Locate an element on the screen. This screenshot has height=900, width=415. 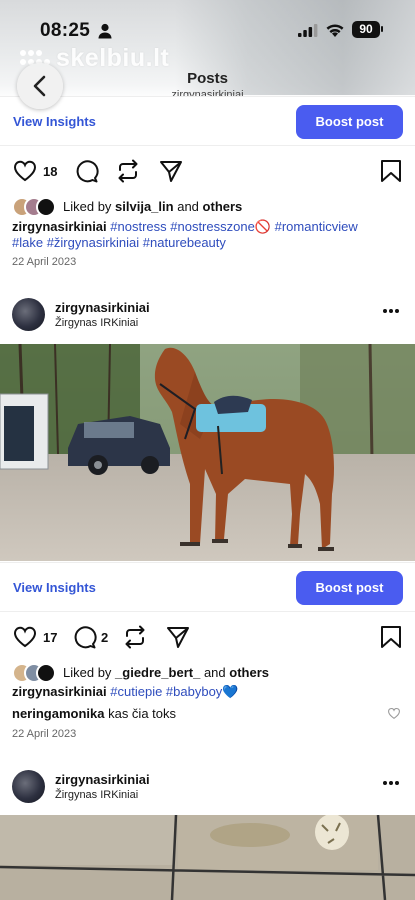
post2-comment: neringamonika kas čia toks is located at coordinates (94, 713).